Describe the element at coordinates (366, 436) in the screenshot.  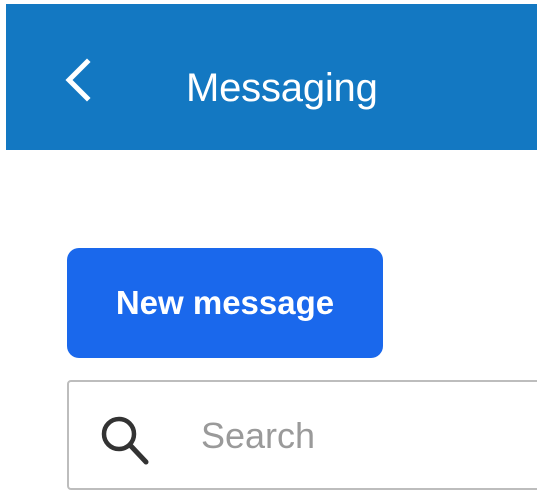
I see `search-input` at that location.